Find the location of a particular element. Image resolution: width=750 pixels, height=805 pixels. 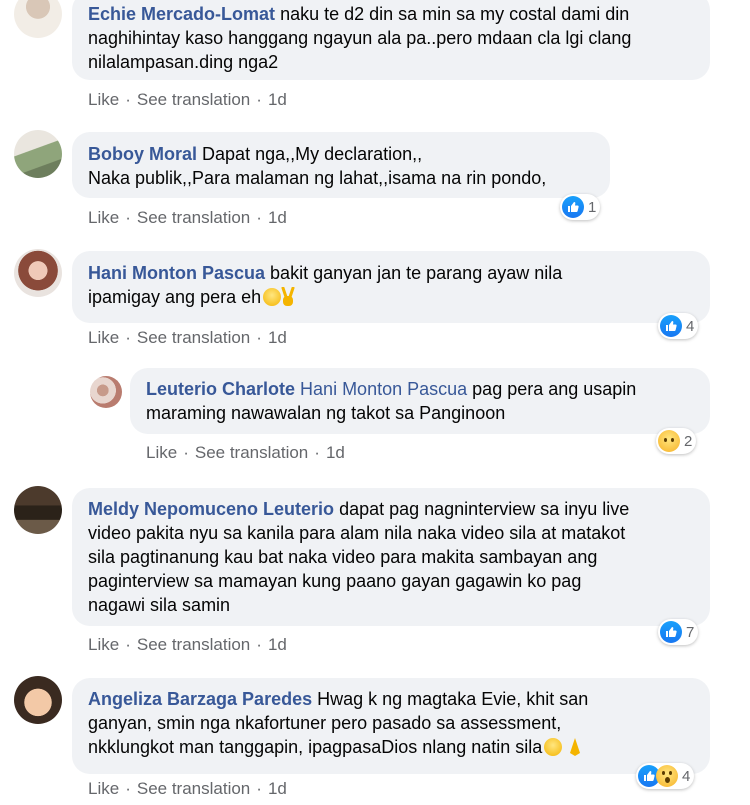

comment-text: ipamigay ang pera eh is located at coordinates (175, 297).